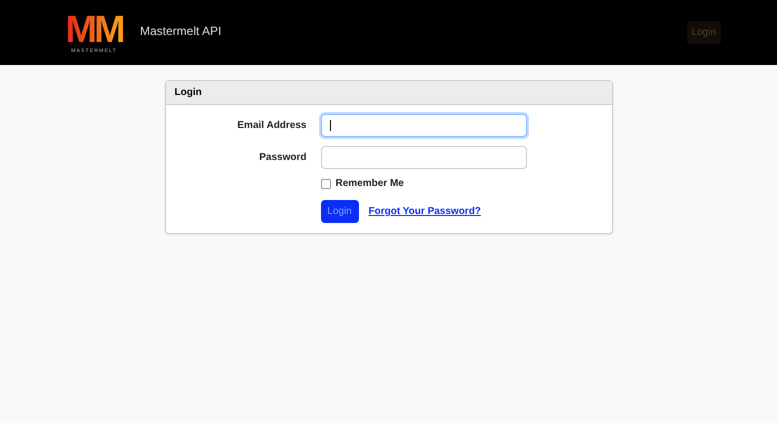 This screenshot has height=423, width=777. What do you see at coordinates (325, 183) in the screenshot?
I see `checkbox` at bounding box center [325, 183].